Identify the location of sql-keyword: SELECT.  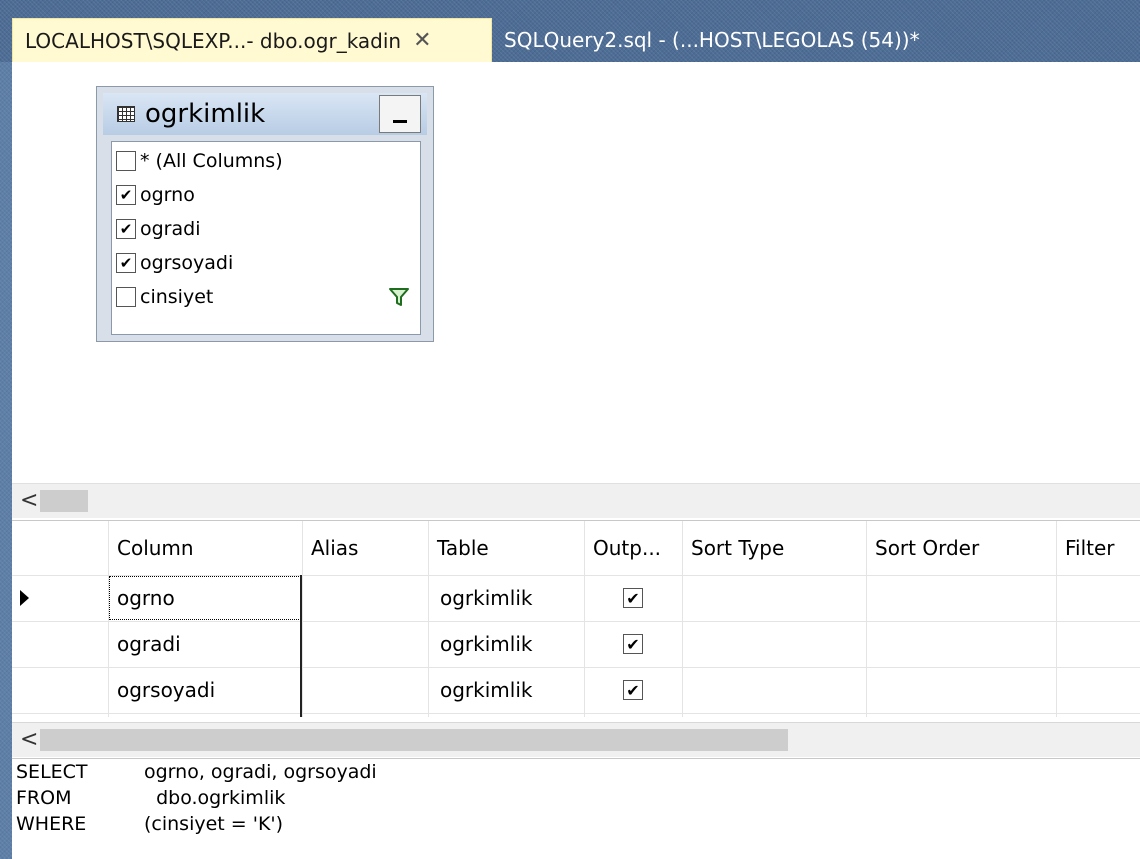
(52, 772).